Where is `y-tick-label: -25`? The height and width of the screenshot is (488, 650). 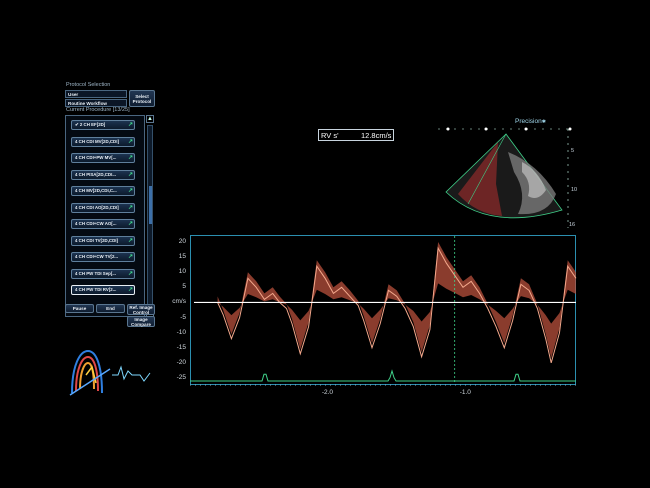 y-tick-label: -25 is located at coordinates (181, 377).